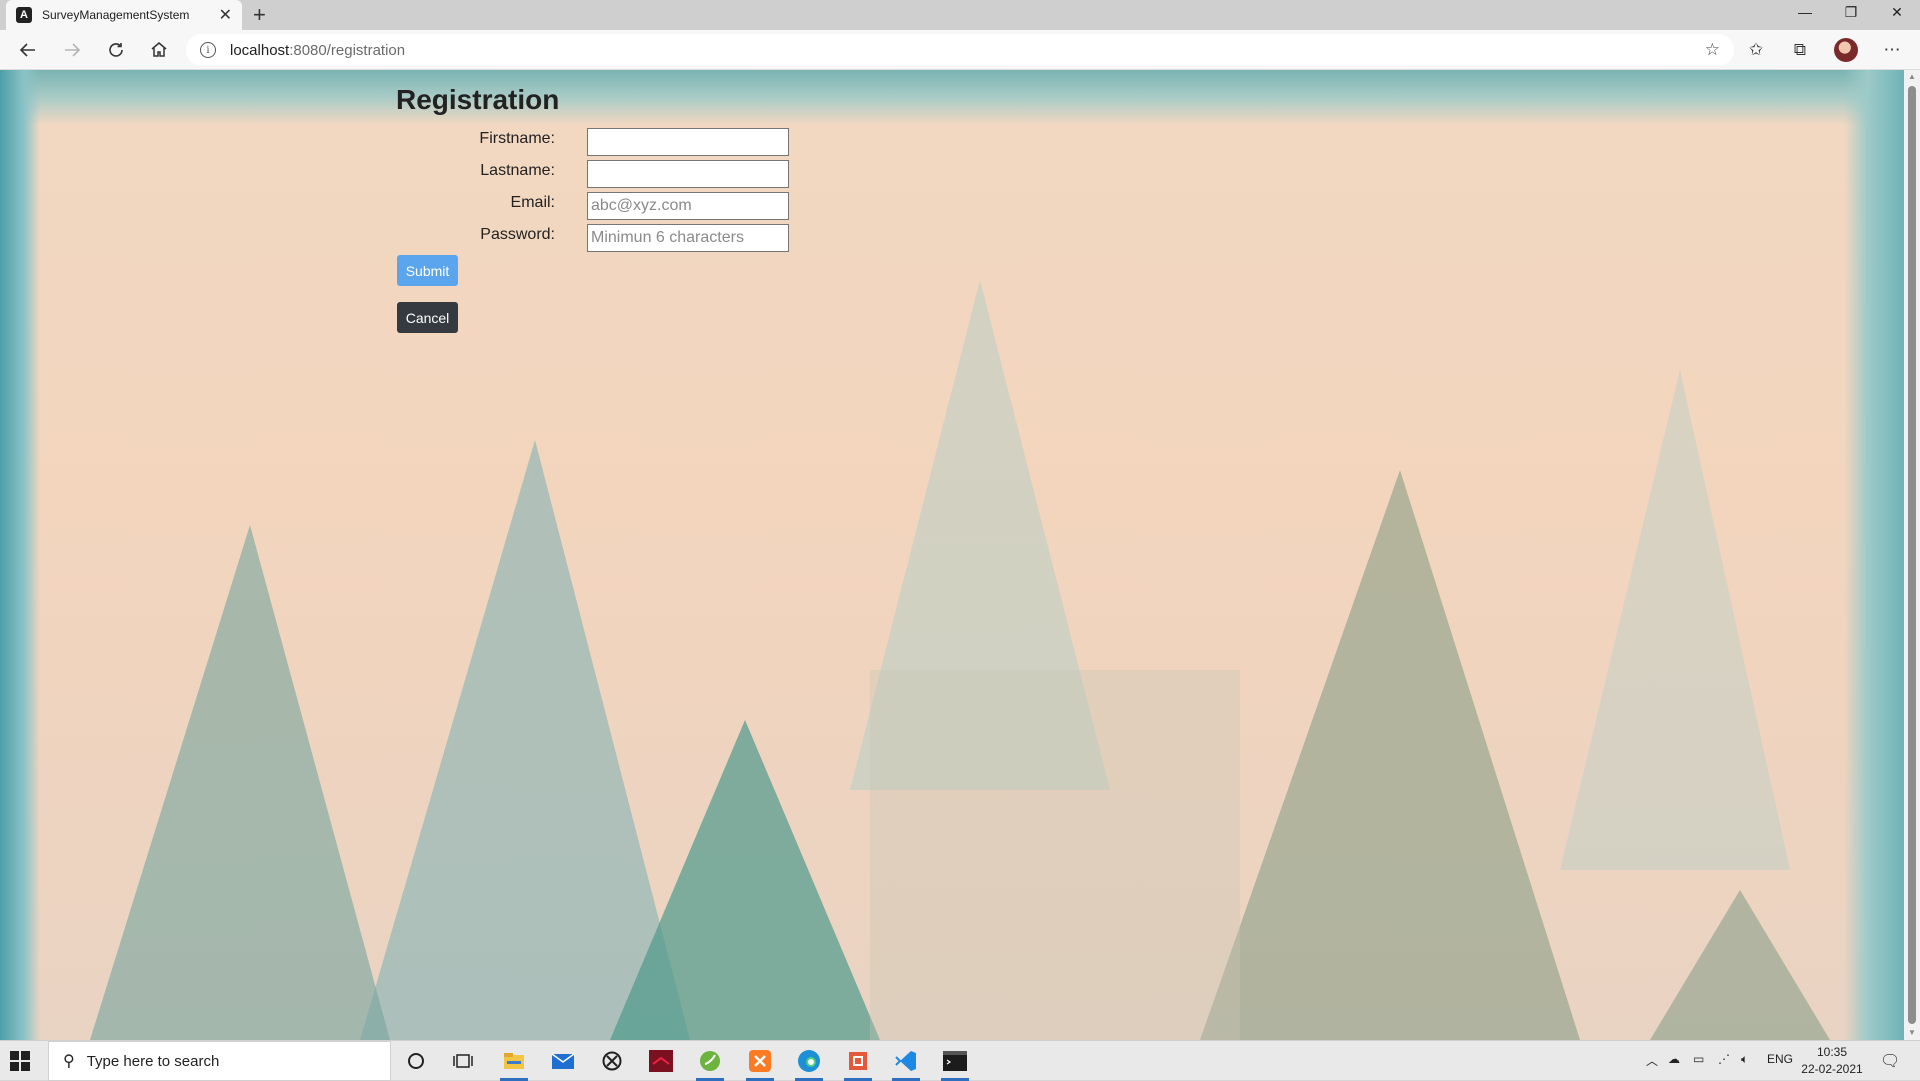 The height and width of the screenshot is (1081, 1920). I want to click on windows-start-icon, so click(20, 1061).